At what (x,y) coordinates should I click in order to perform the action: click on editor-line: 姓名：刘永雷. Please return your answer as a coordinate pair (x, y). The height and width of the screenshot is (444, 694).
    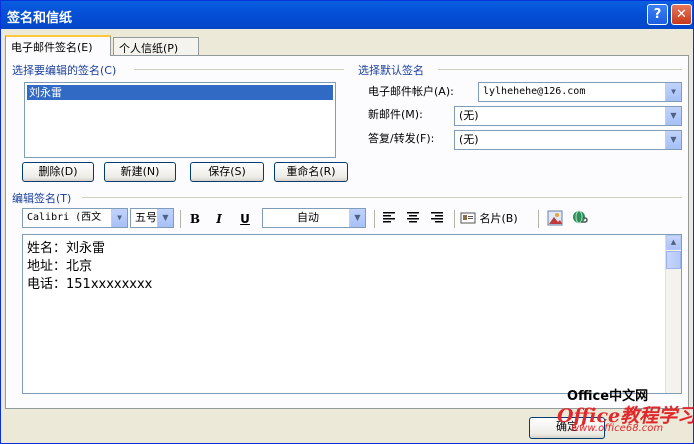
    Looking at the image, I should click on (66, 248).